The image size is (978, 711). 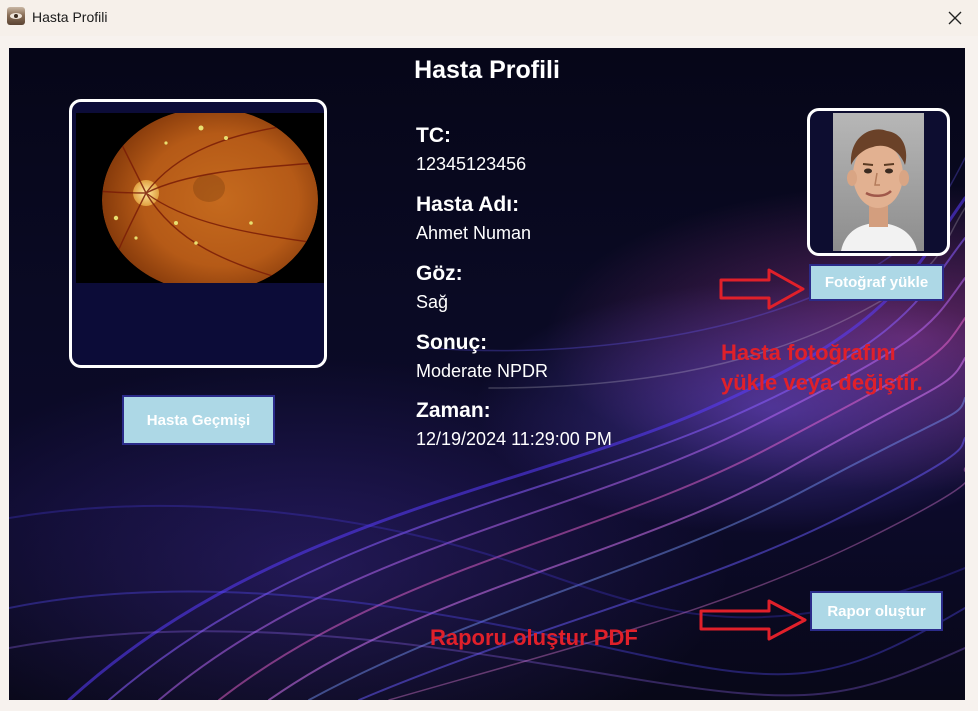 What do you see at coordinates (822, 367) in the screenshot?
I see `photo-annotation: Hasta fotoğrafını yükle veya değiştir.` at bounding box center [822, 367].